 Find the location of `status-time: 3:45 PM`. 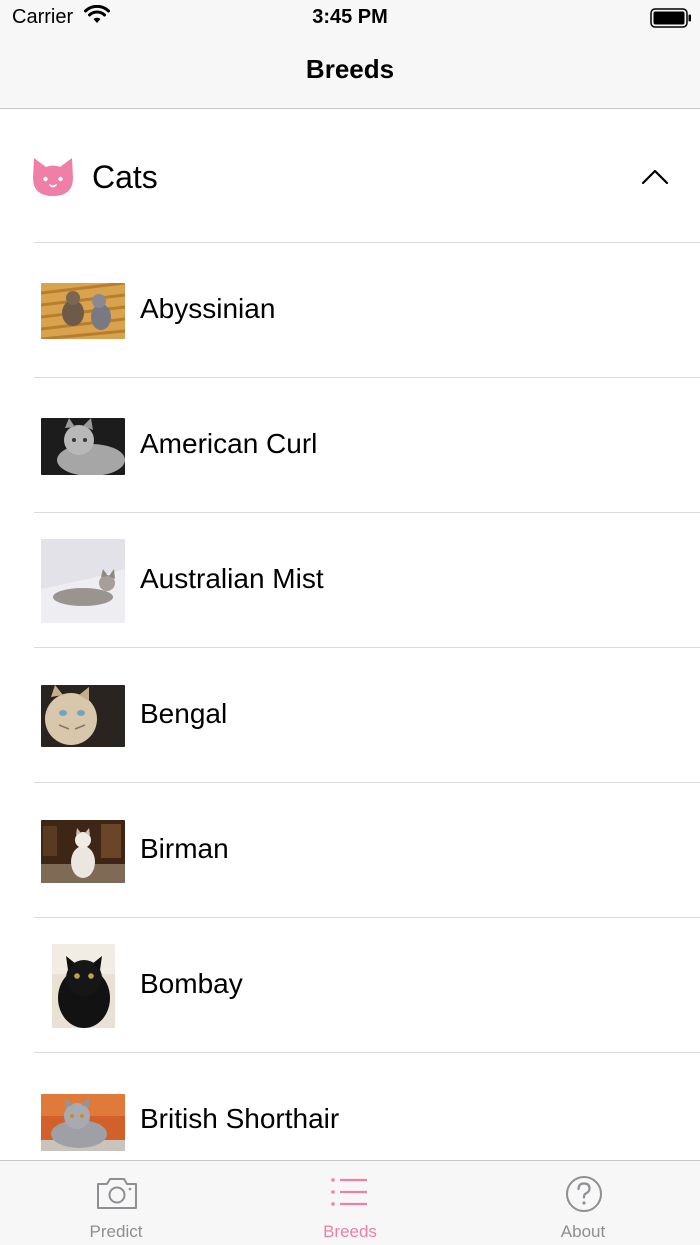

status-time: 3:45 PM is located at coordinates (350, 17).